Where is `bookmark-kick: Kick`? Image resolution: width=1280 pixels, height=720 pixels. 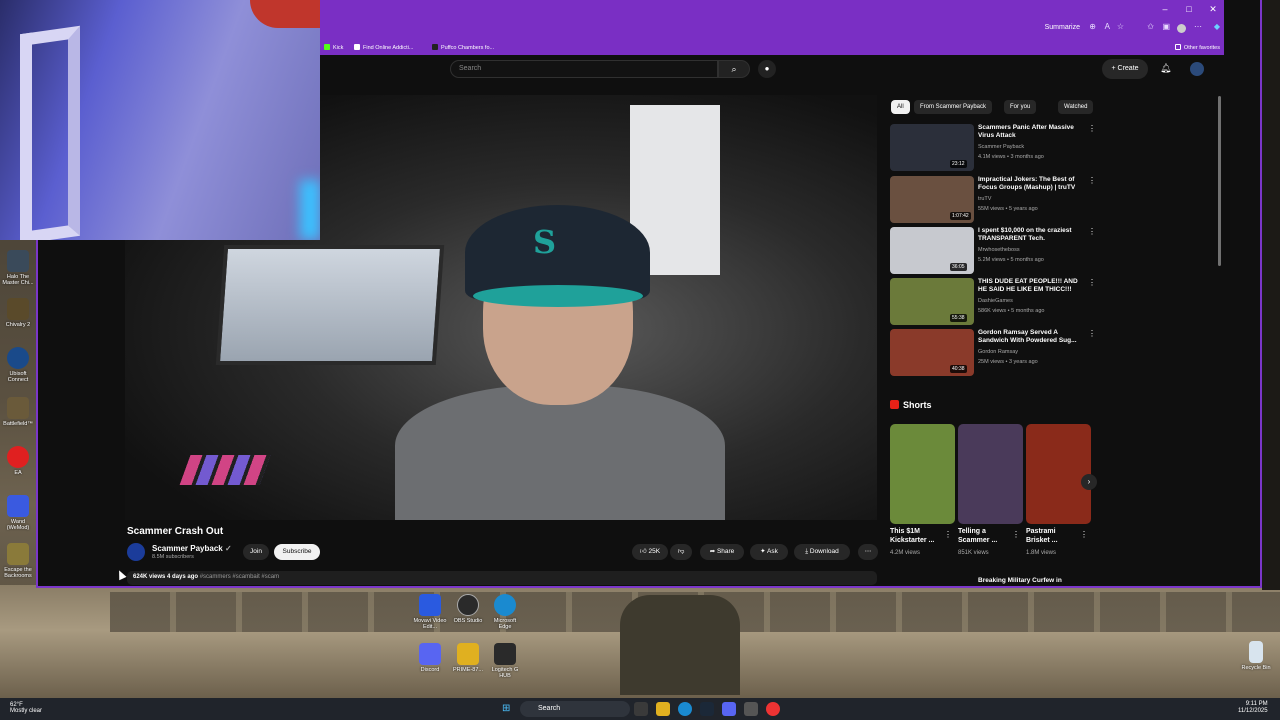 bookmark-kick: Kick is located at coordinates (333, 47).